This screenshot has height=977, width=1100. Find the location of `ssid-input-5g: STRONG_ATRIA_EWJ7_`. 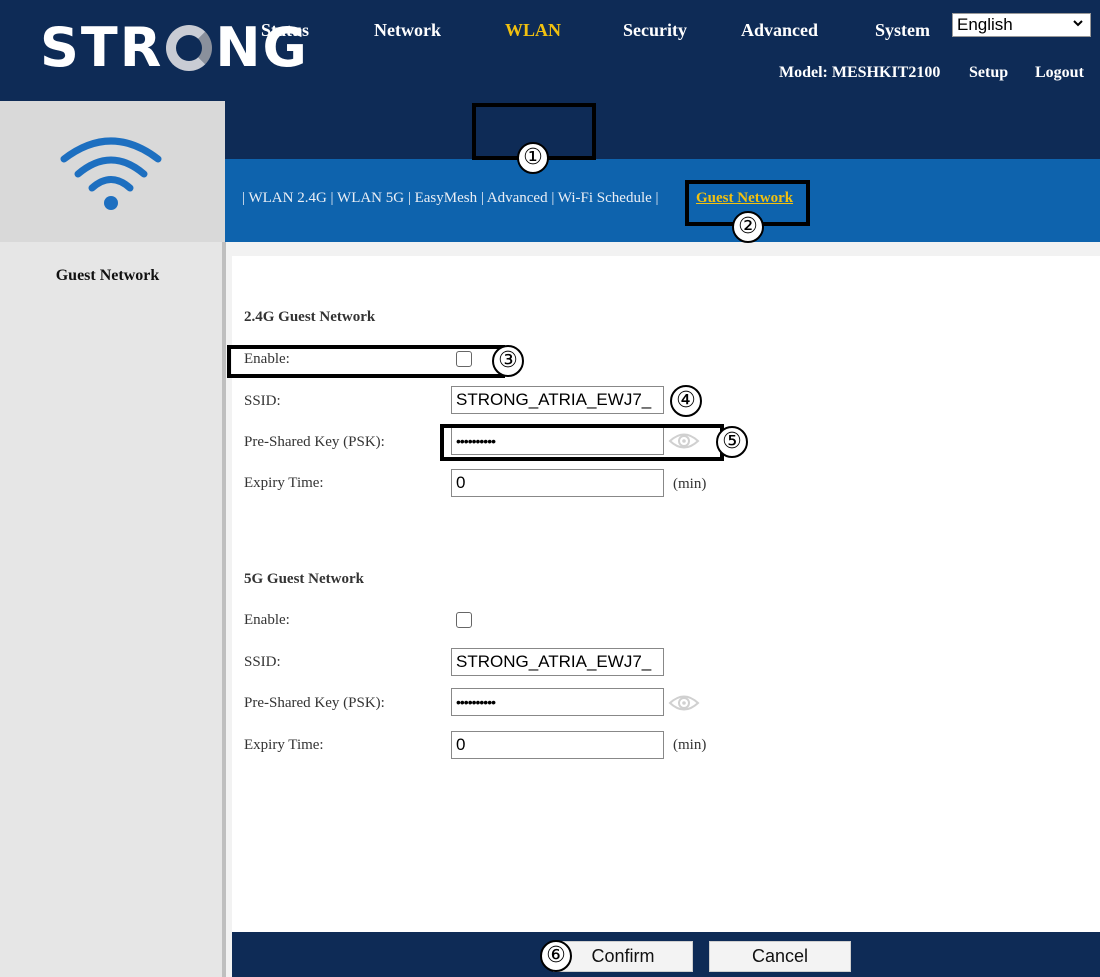

ssid-input-5g: STRONG_ATRIA_EWJ7_ is located at coordinates (557, 662).